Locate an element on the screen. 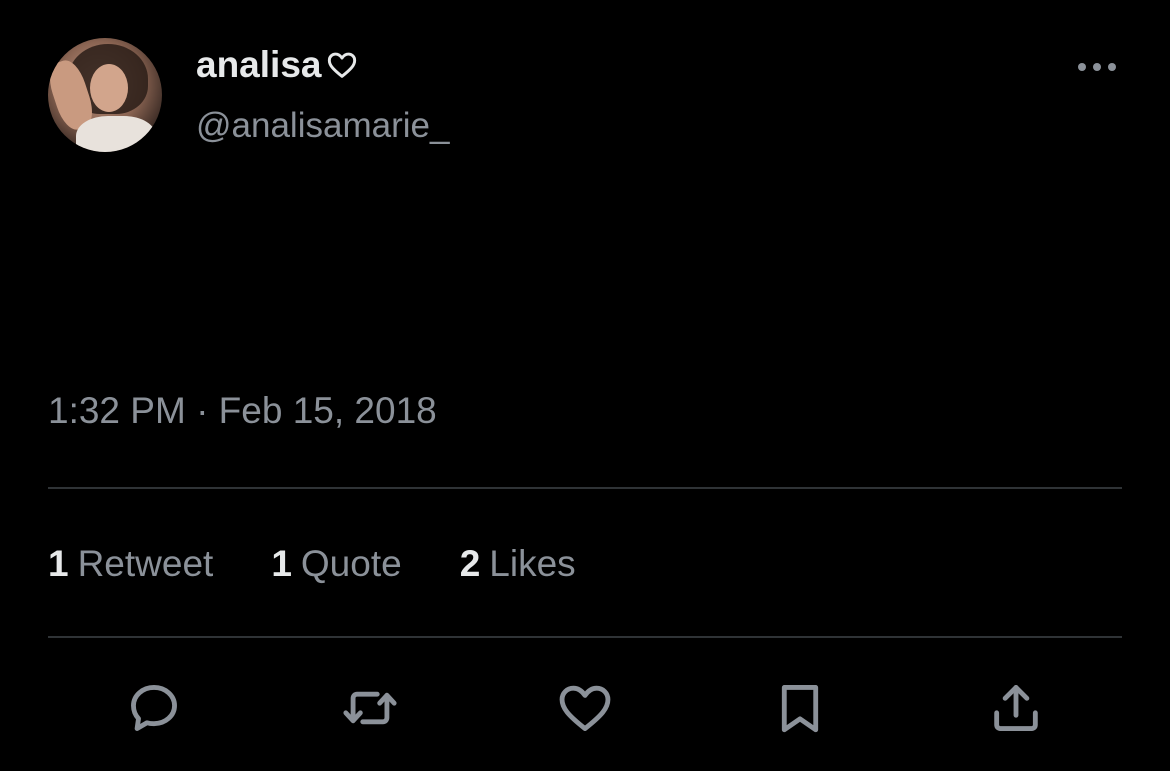 Image resolution: width=1170 pixels, height=771 pixels. quotes-count: 1 is located at coordinates (281, 563).